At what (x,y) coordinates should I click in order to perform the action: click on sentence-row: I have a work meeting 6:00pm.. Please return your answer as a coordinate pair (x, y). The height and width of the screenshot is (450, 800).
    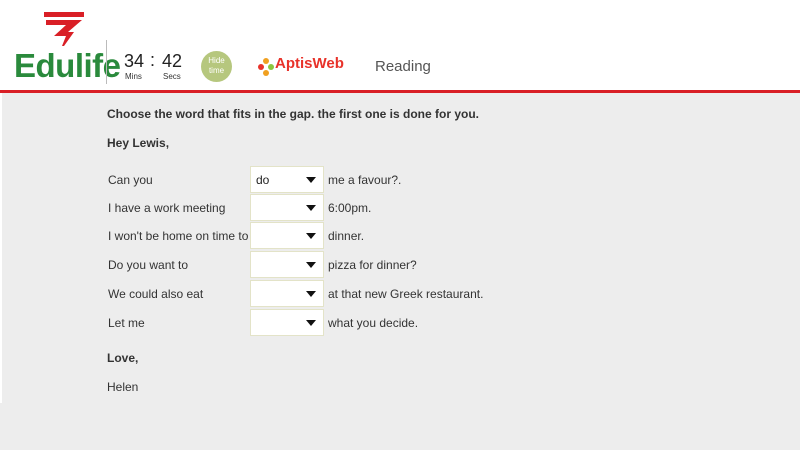
    Looking at the image, I should click on (400, 208).